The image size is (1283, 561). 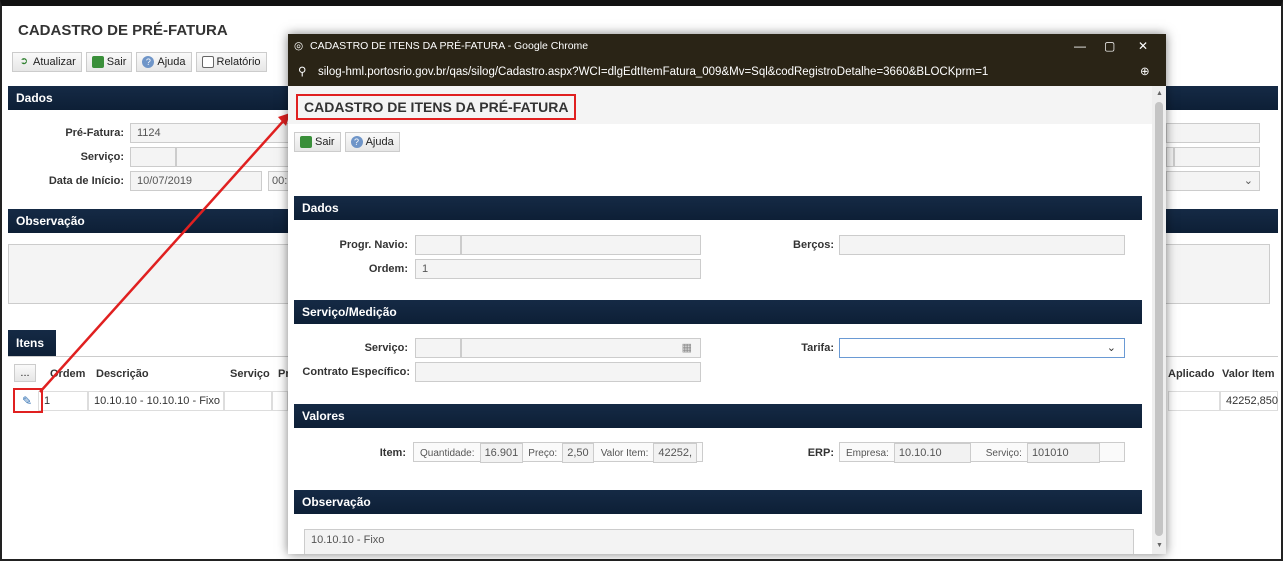 What do you see at coordinates (718, 416) in the screenshot?
I see `popup-section-valores: Valores` at bounding box center [718, 416].